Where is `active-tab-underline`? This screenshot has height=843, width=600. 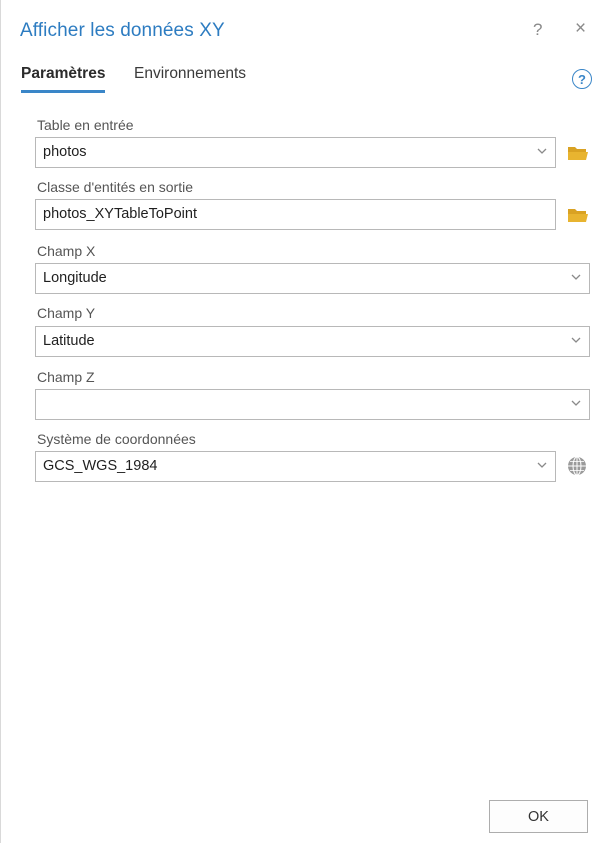 active-tab-underline is located at coordinates (63, 91).